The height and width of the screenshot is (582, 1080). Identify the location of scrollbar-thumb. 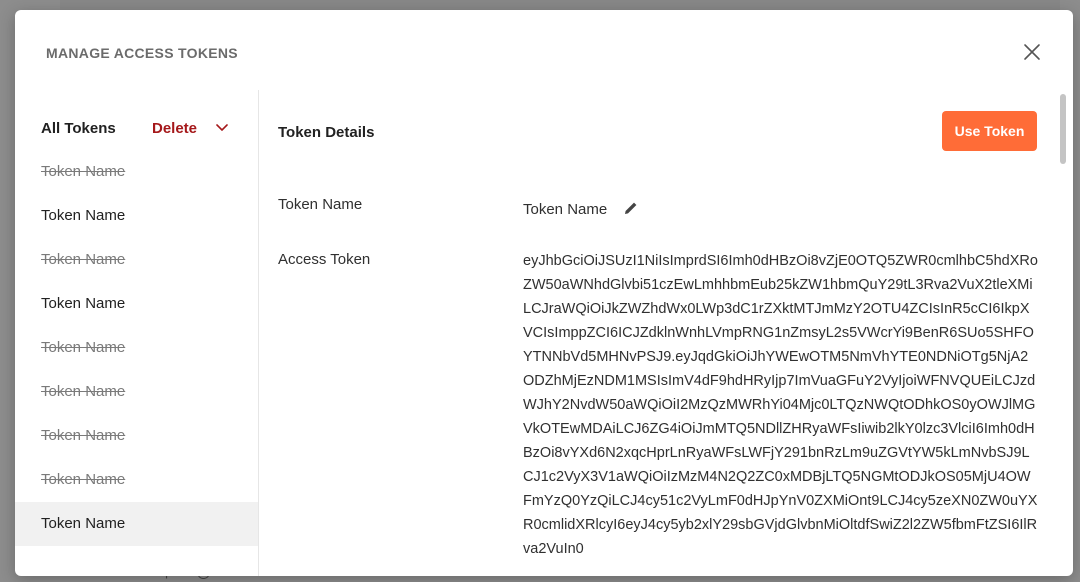
(1063, 129).